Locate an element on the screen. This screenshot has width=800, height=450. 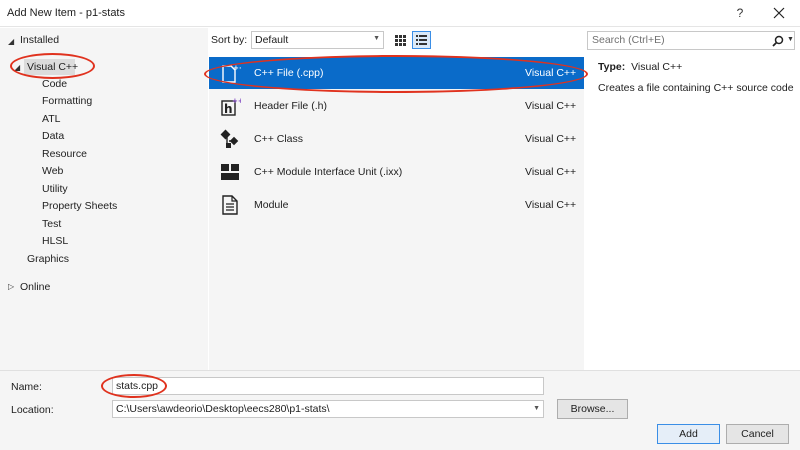
search-box: ▼ is located at coordinates (691, 40).